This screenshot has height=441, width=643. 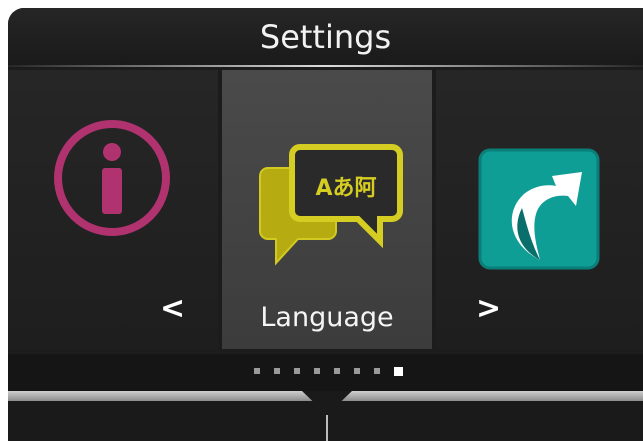 What do you see at coordinates (398, 371) in the screenshot?
I see `pagination-dot-active` at bounding box center [398, 371].